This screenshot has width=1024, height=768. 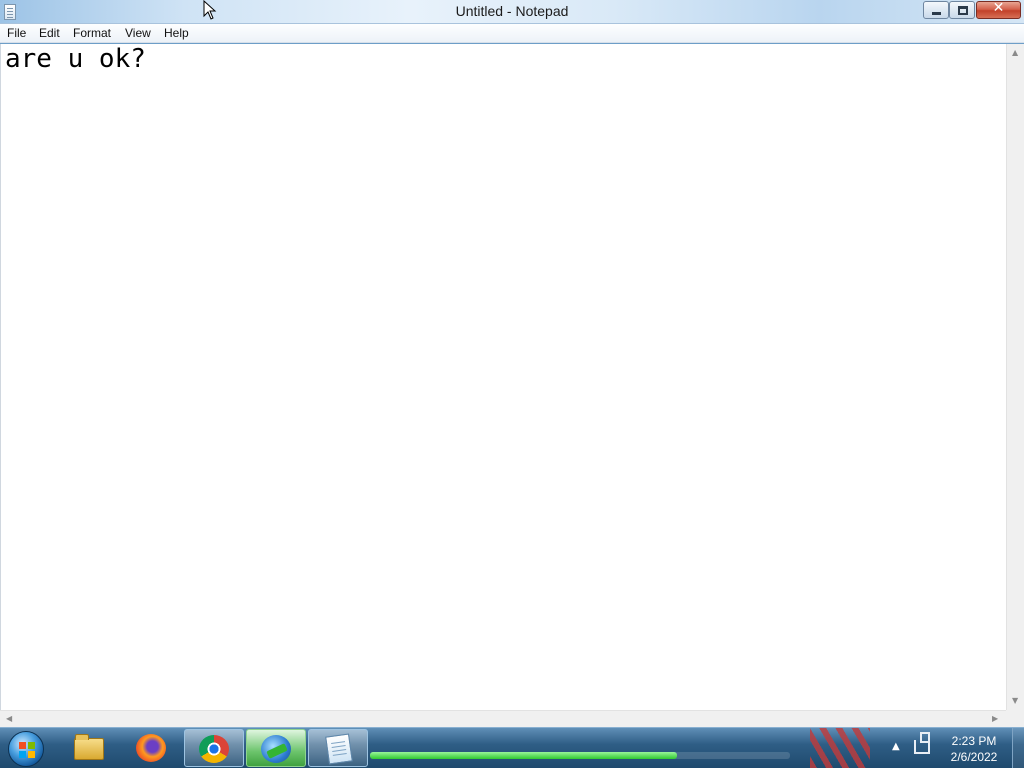 I want to click on windows-logo-icon, so click(x=27, y=750).